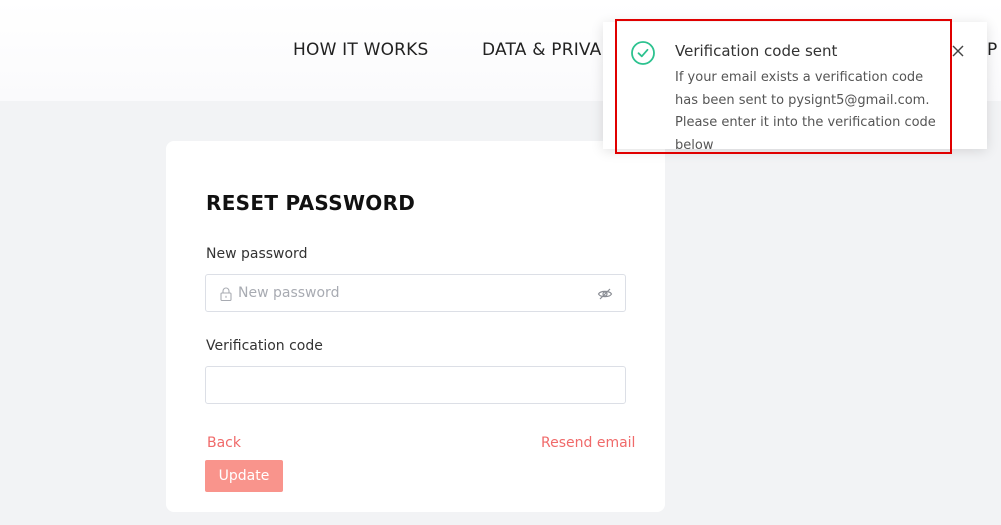  Describe the element at coordinates (958, 51) in the screenshot. I see `close-icon` at that location.